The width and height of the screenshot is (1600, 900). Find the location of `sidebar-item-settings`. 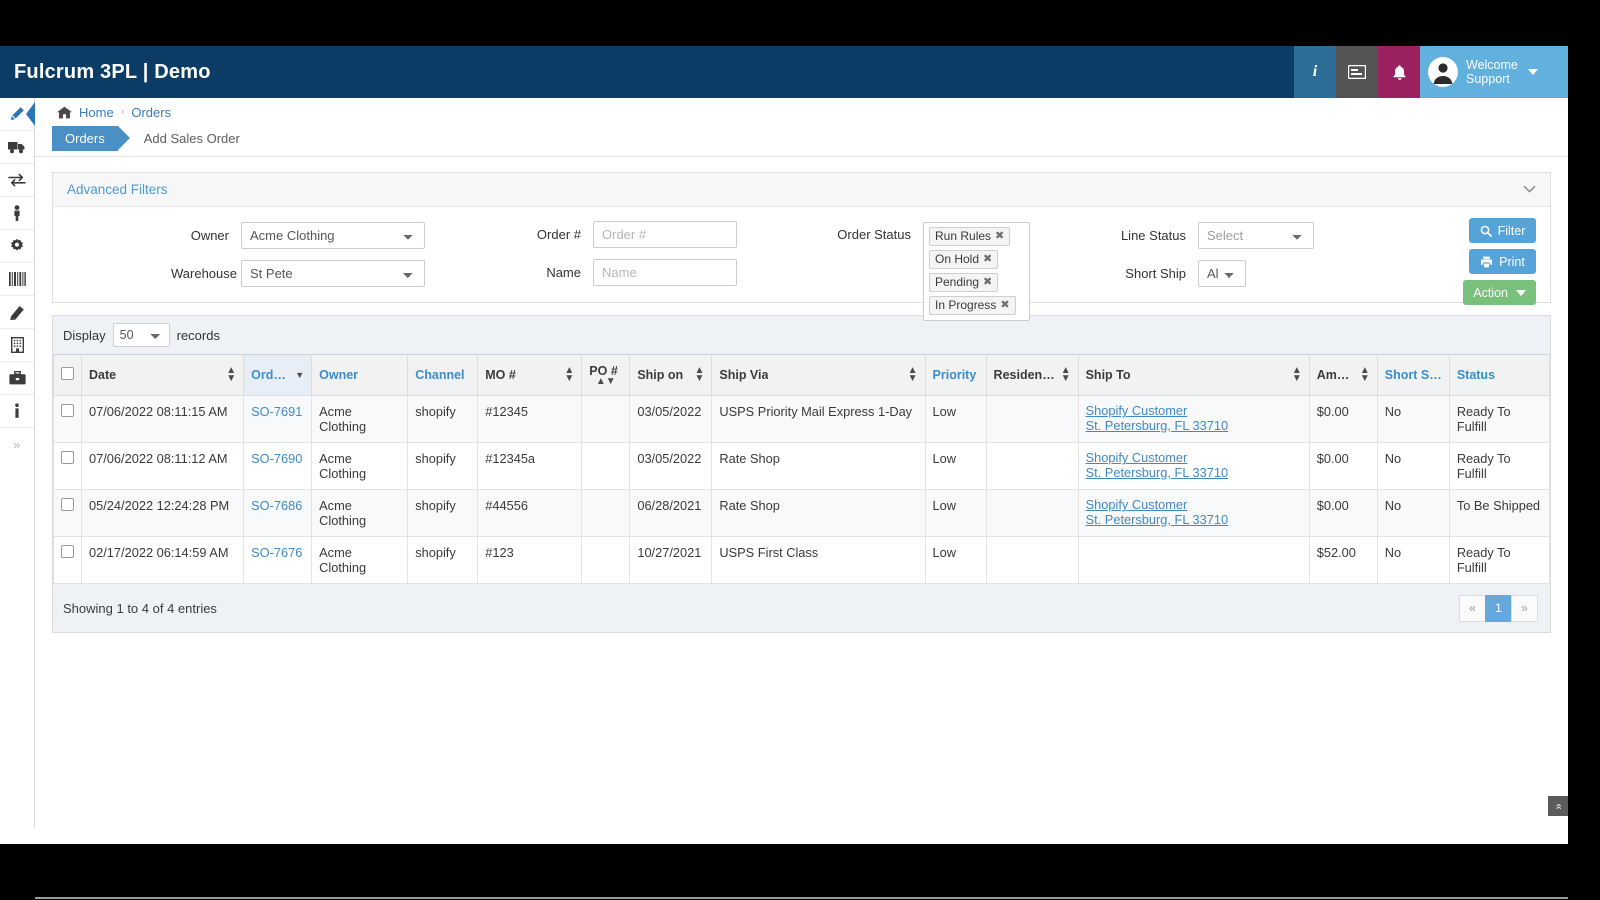

sidebar-item-settings is located at coordinates (17, 246).